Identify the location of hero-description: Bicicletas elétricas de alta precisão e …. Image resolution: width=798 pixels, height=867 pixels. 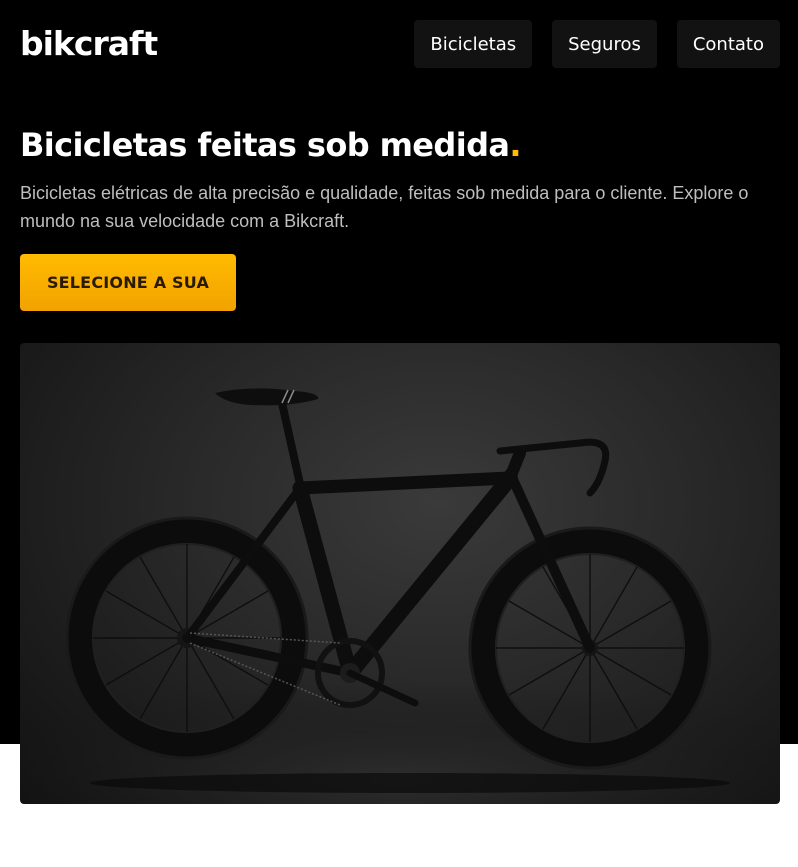
(384, 207).